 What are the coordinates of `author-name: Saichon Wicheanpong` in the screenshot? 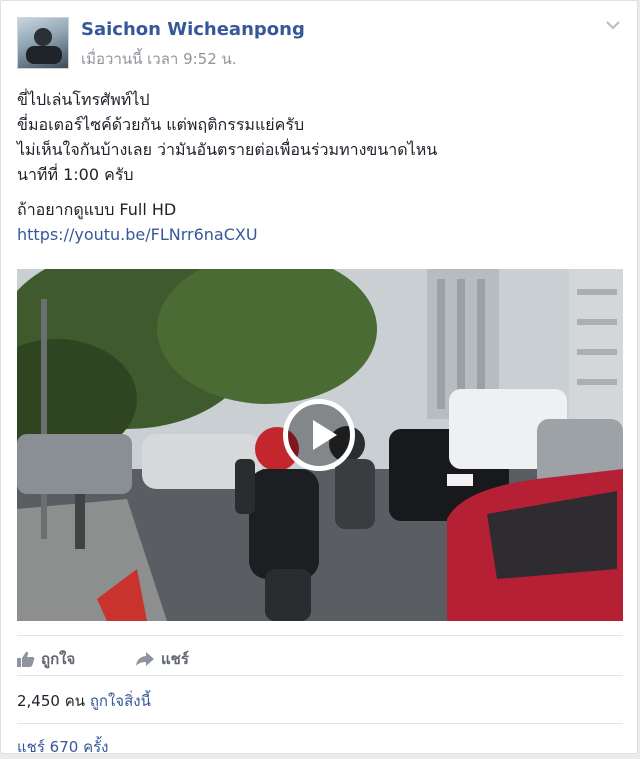 It's located at (193, 29).